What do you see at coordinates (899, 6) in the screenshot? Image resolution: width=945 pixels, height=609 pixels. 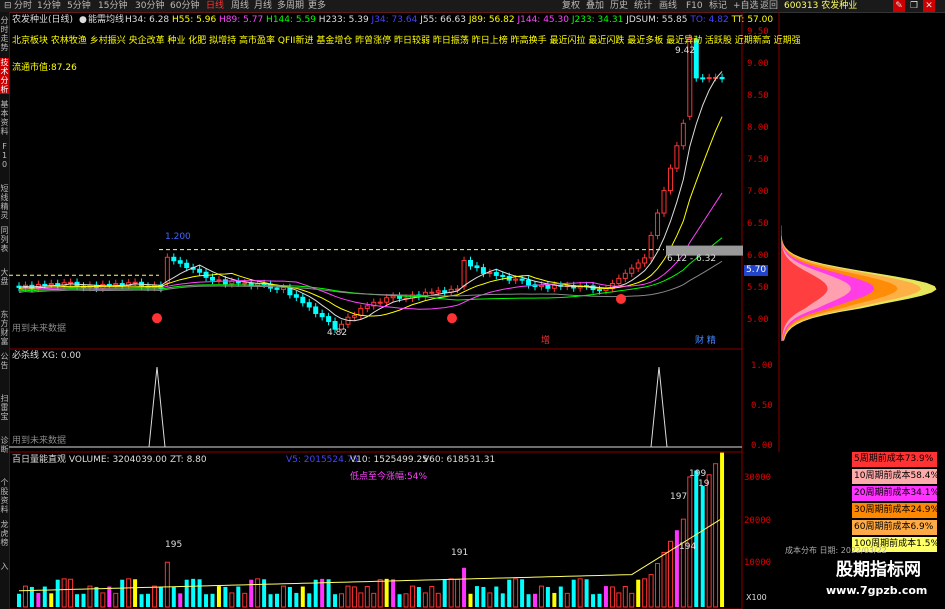 I see `pin-icon: ✎` at bounding box center [899, 6].